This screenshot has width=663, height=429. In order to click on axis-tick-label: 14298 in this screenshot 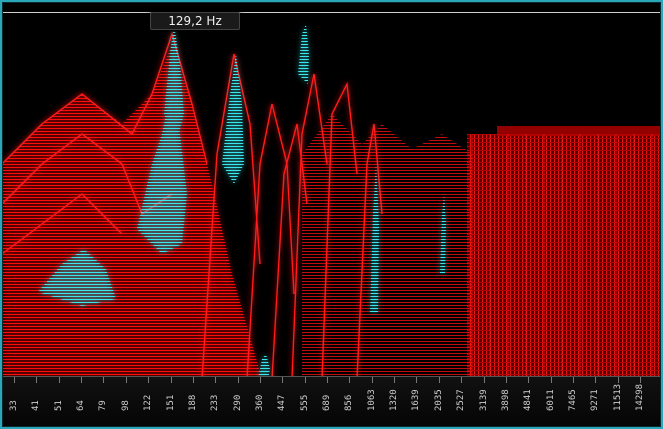, I will do `click(640, 397)`.